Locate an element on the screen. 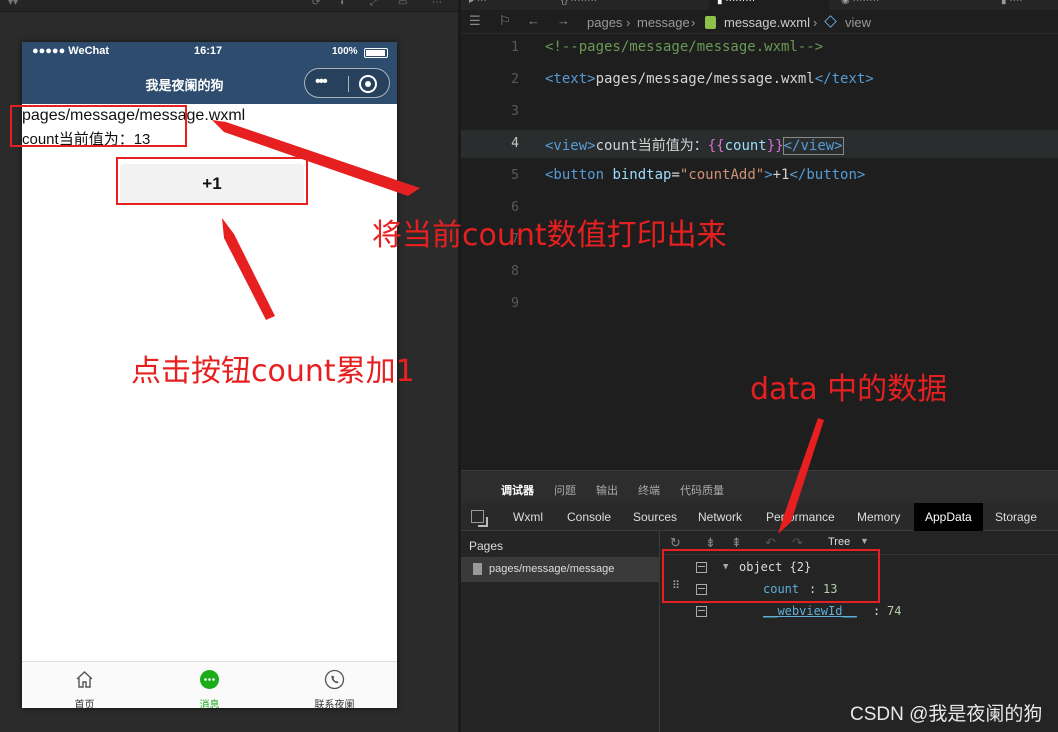  code-text: <view>count当前值为：{{count}}</view> is located at coordinates (694, 145).